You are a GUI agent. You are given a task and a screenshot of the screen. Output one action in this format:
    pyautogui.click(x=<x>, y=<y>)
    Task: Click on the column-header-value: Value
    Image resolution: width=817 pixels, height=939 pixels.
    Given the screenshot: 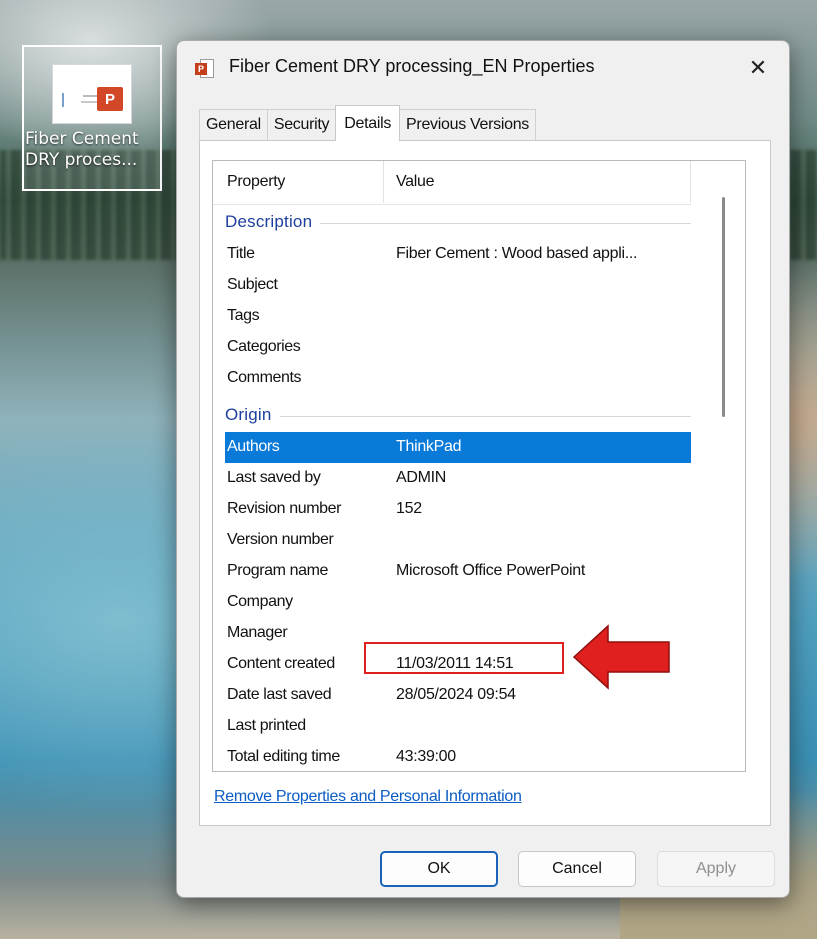 What is the action you would take?
    pyautogui.click(x=415, y=182)
    